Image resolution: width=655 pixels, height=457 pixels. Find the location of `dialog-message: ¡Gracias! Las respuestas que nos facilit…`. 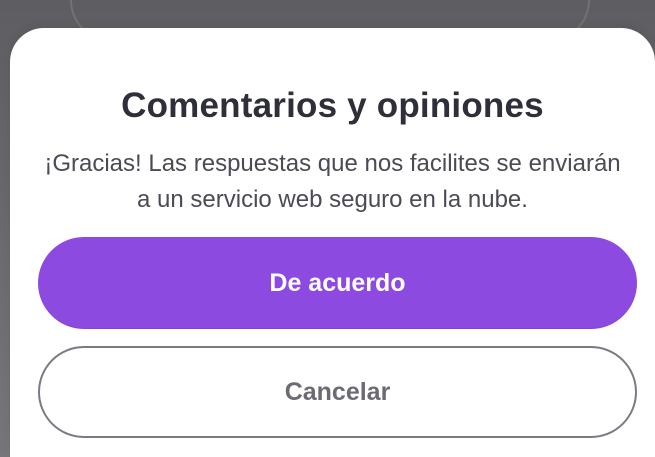

dialog-message: ¡Gracias! Las respuestas que nos facilit… is located at coordinates (332, 181).